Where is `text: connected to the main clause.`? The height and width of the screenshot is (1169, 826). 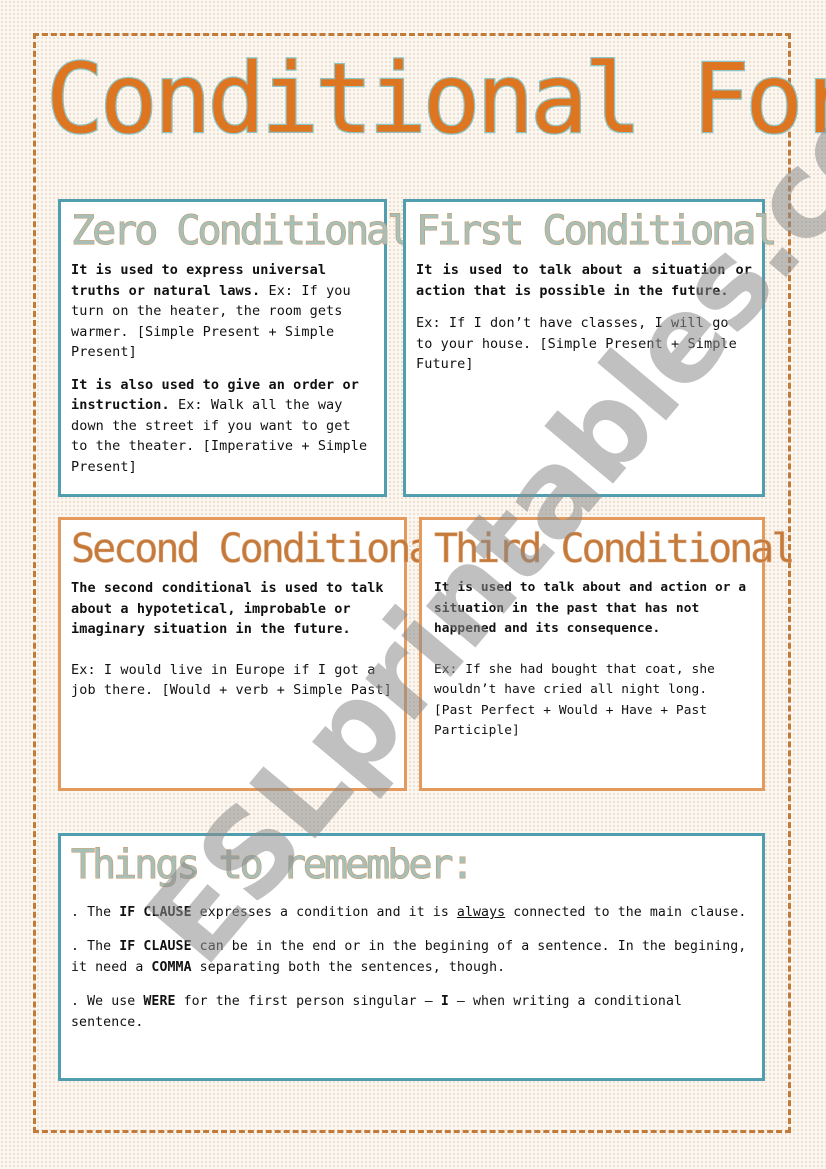 text: connected to the main clause. is located at coordinates (626, 912).